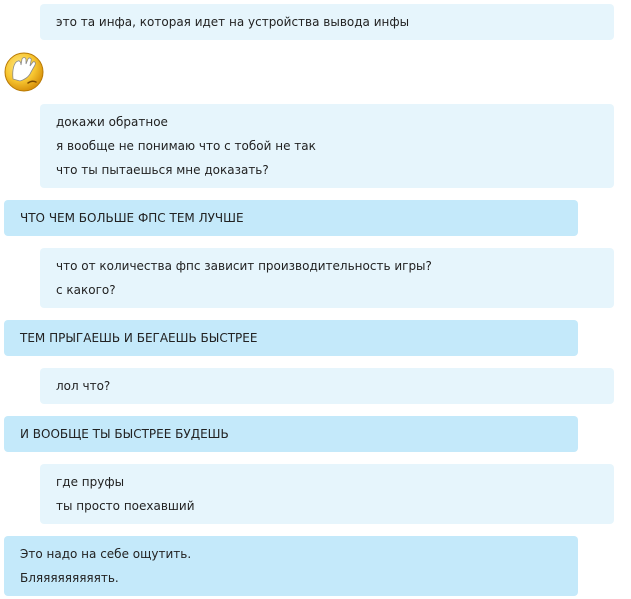 This screenshot has width=631, height=599. What do you see at coordinates (327, 494) in the screenshot?
I see `chat-message: где пруфы ты просто поехавший` at bounding box center [327, 494].